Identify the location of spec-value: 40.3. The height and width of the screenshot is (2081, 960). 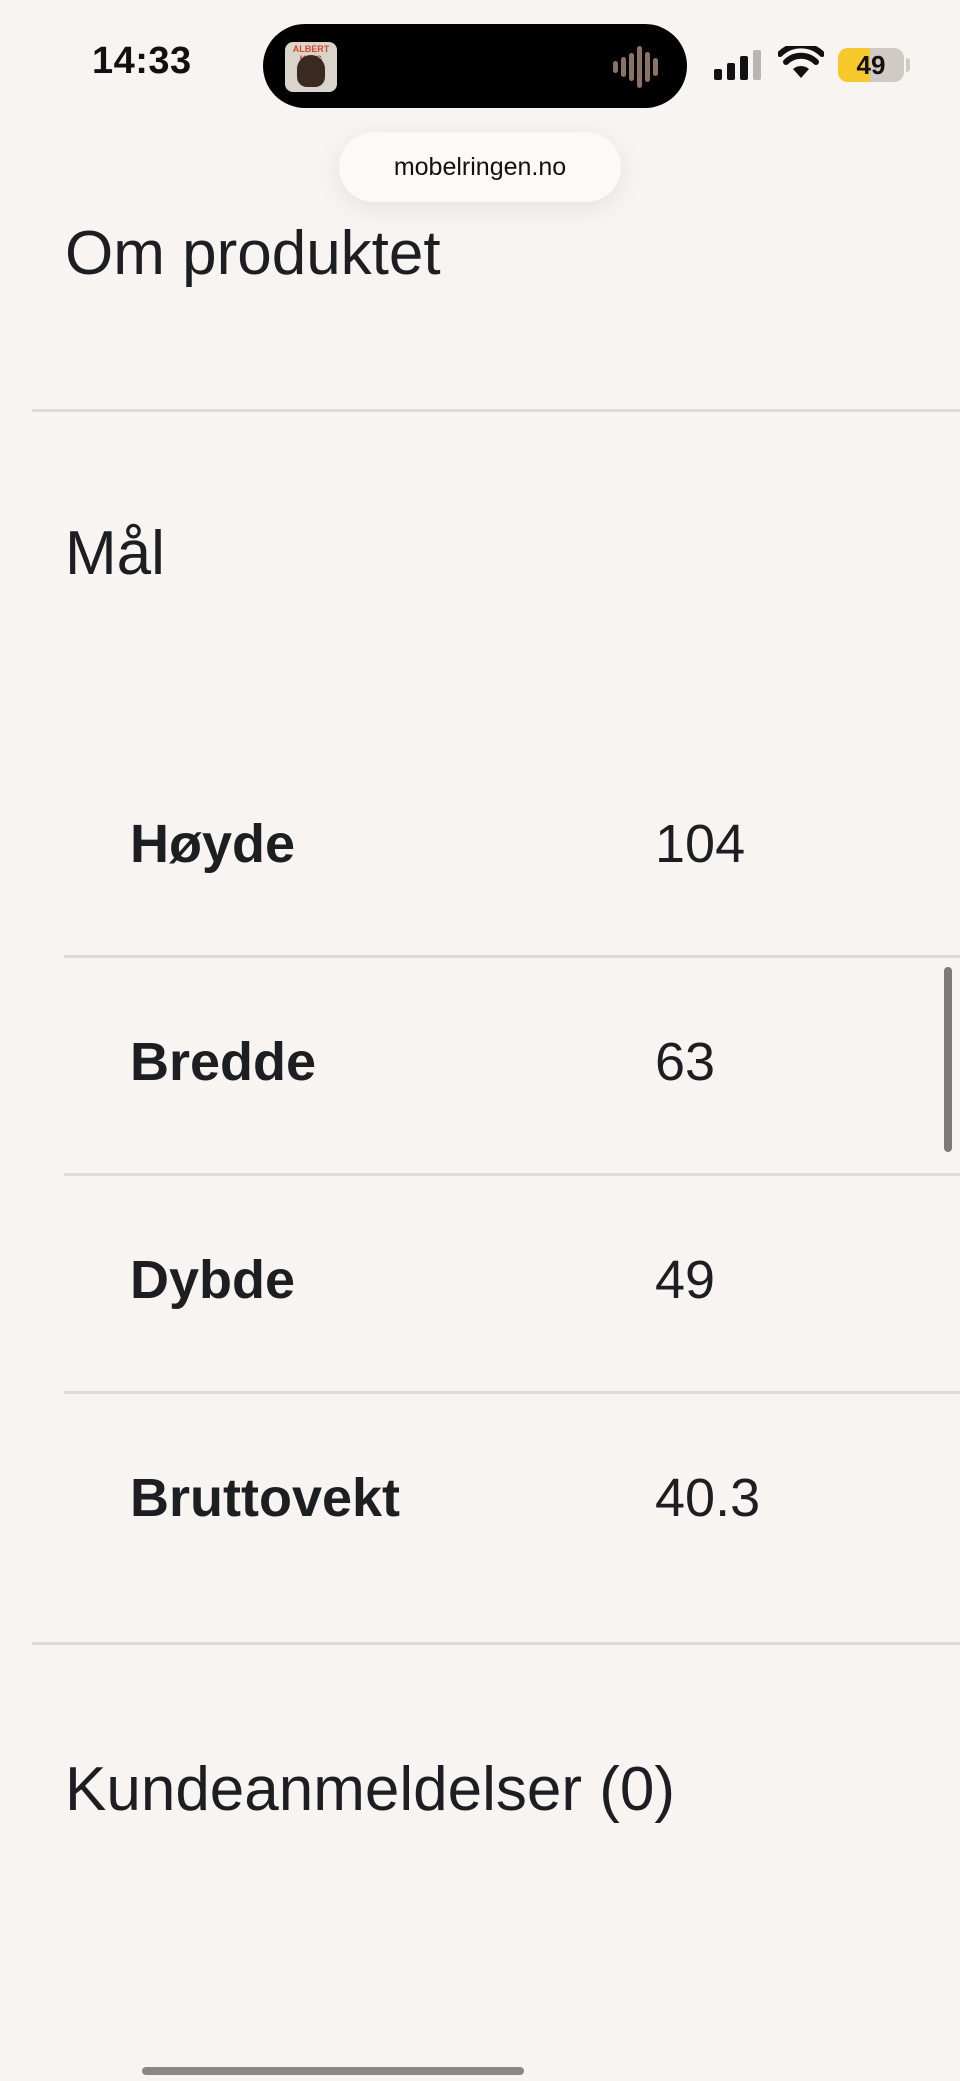
(708, 1498).